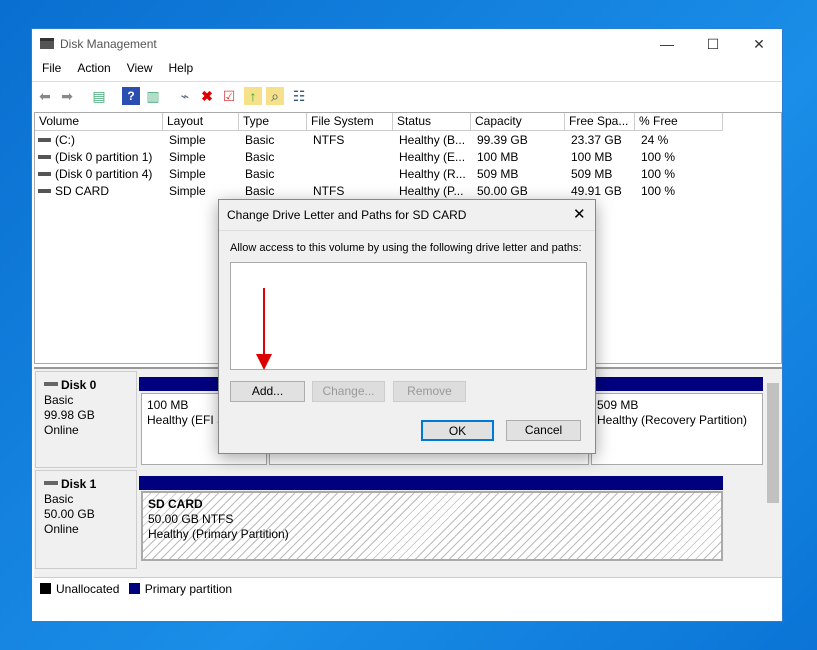 The height and width of the screenshot is (650, 817). I want to click on toolbar: ⬅ ➡ ▤ ? ▥ ⌁ ✖ ☑ ↑ ⌕ ☷, so click(407, 95).